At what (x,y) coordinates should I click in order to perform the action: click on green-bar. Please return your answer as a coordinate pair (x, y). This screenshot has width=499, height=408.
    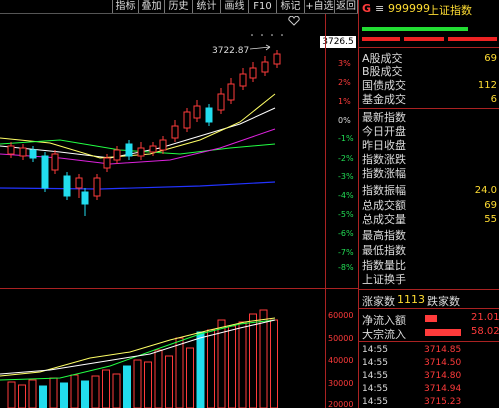
    Looking at the image, I should click on (415, 29).